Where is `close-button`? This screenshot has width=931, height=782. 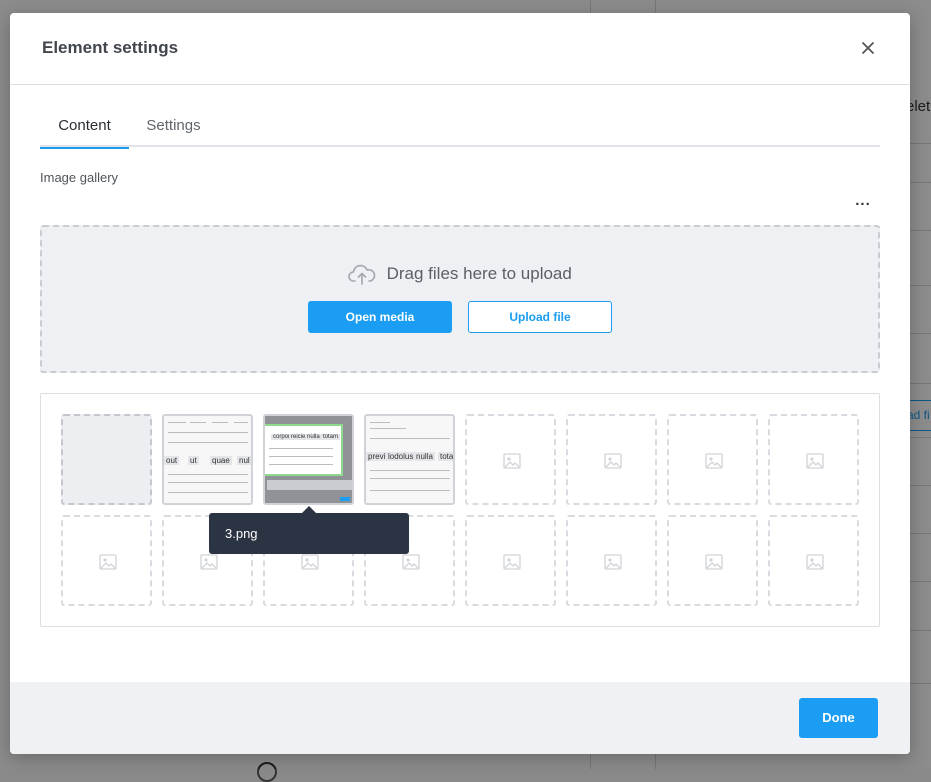
close-button is located at coordinates (868, 48).